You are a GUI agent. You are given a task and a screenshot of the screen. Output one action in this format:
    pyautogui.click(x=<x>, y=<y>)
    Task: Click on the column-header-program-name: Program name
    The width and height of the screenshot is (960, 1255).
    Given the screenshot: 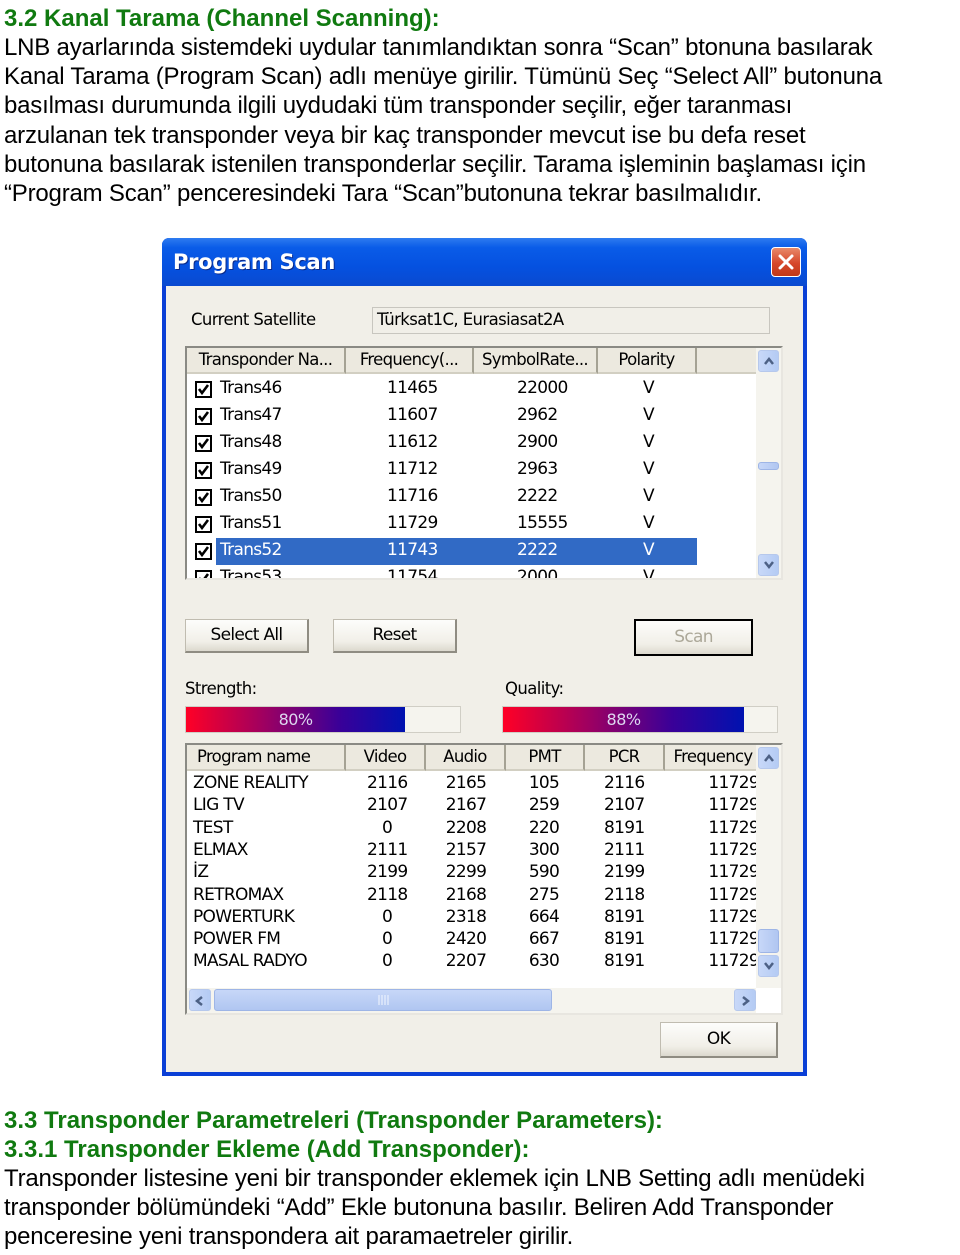 What is the action you would take?
    pyautogui.click(x=266, y=758)
    